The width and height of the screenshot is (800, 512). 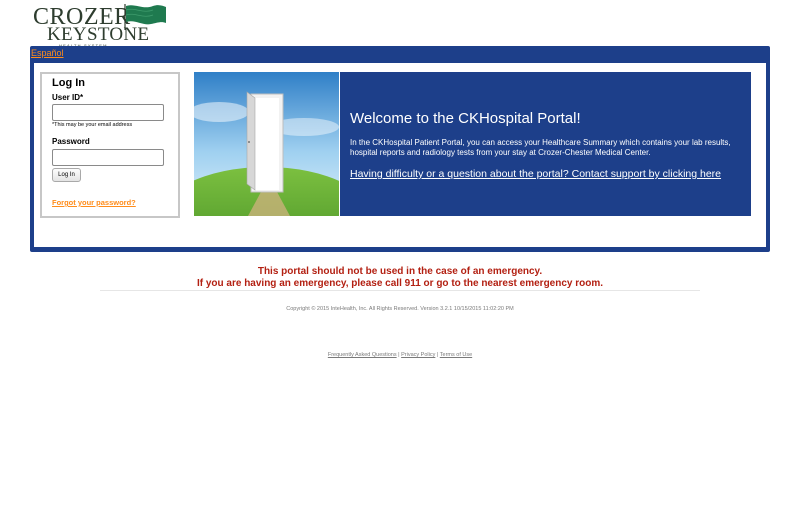 What do you see at coordinates (456, 355) in the screenshot?
I see `terms-of-use-link: Terms of Use` at bounding box center [456, 355].